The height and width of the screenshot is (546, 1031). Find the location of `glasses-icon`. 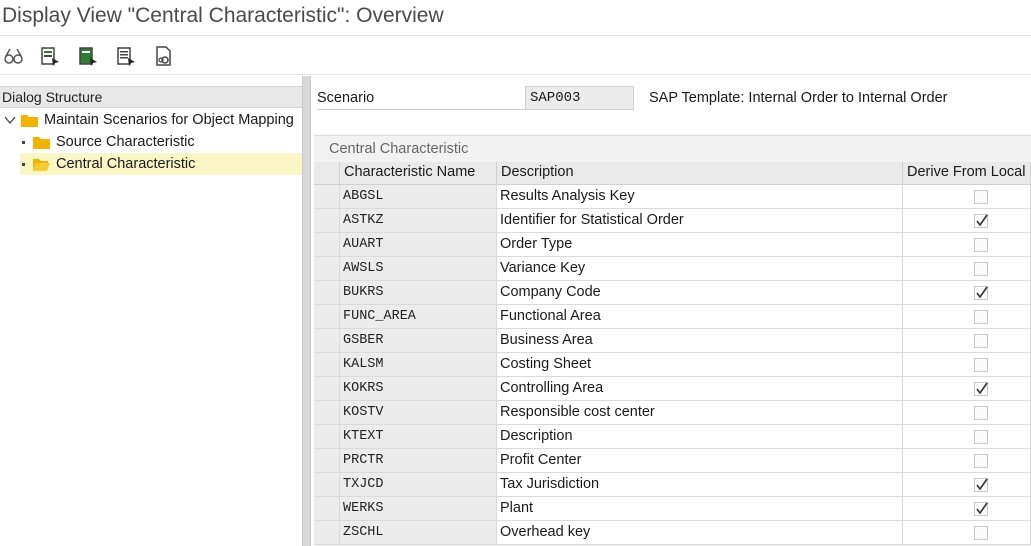

glasses-icon is located at coordinates (14, 56).